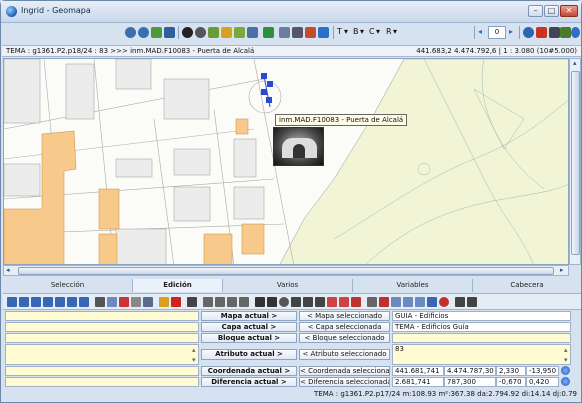 The width and height of the screenshot is (582, 403). Describe the element at coordinates (542, 371) in the screenshot. I see `coord-w-value: -13,950` at that location.